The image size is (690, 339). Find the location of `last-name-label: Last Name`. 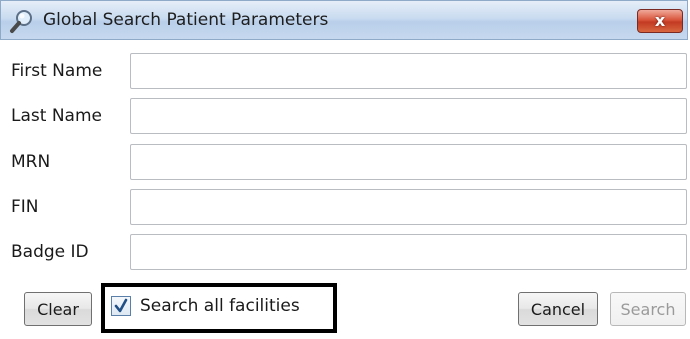

last-name-label: Last Name is located at coordinates (56, 116).